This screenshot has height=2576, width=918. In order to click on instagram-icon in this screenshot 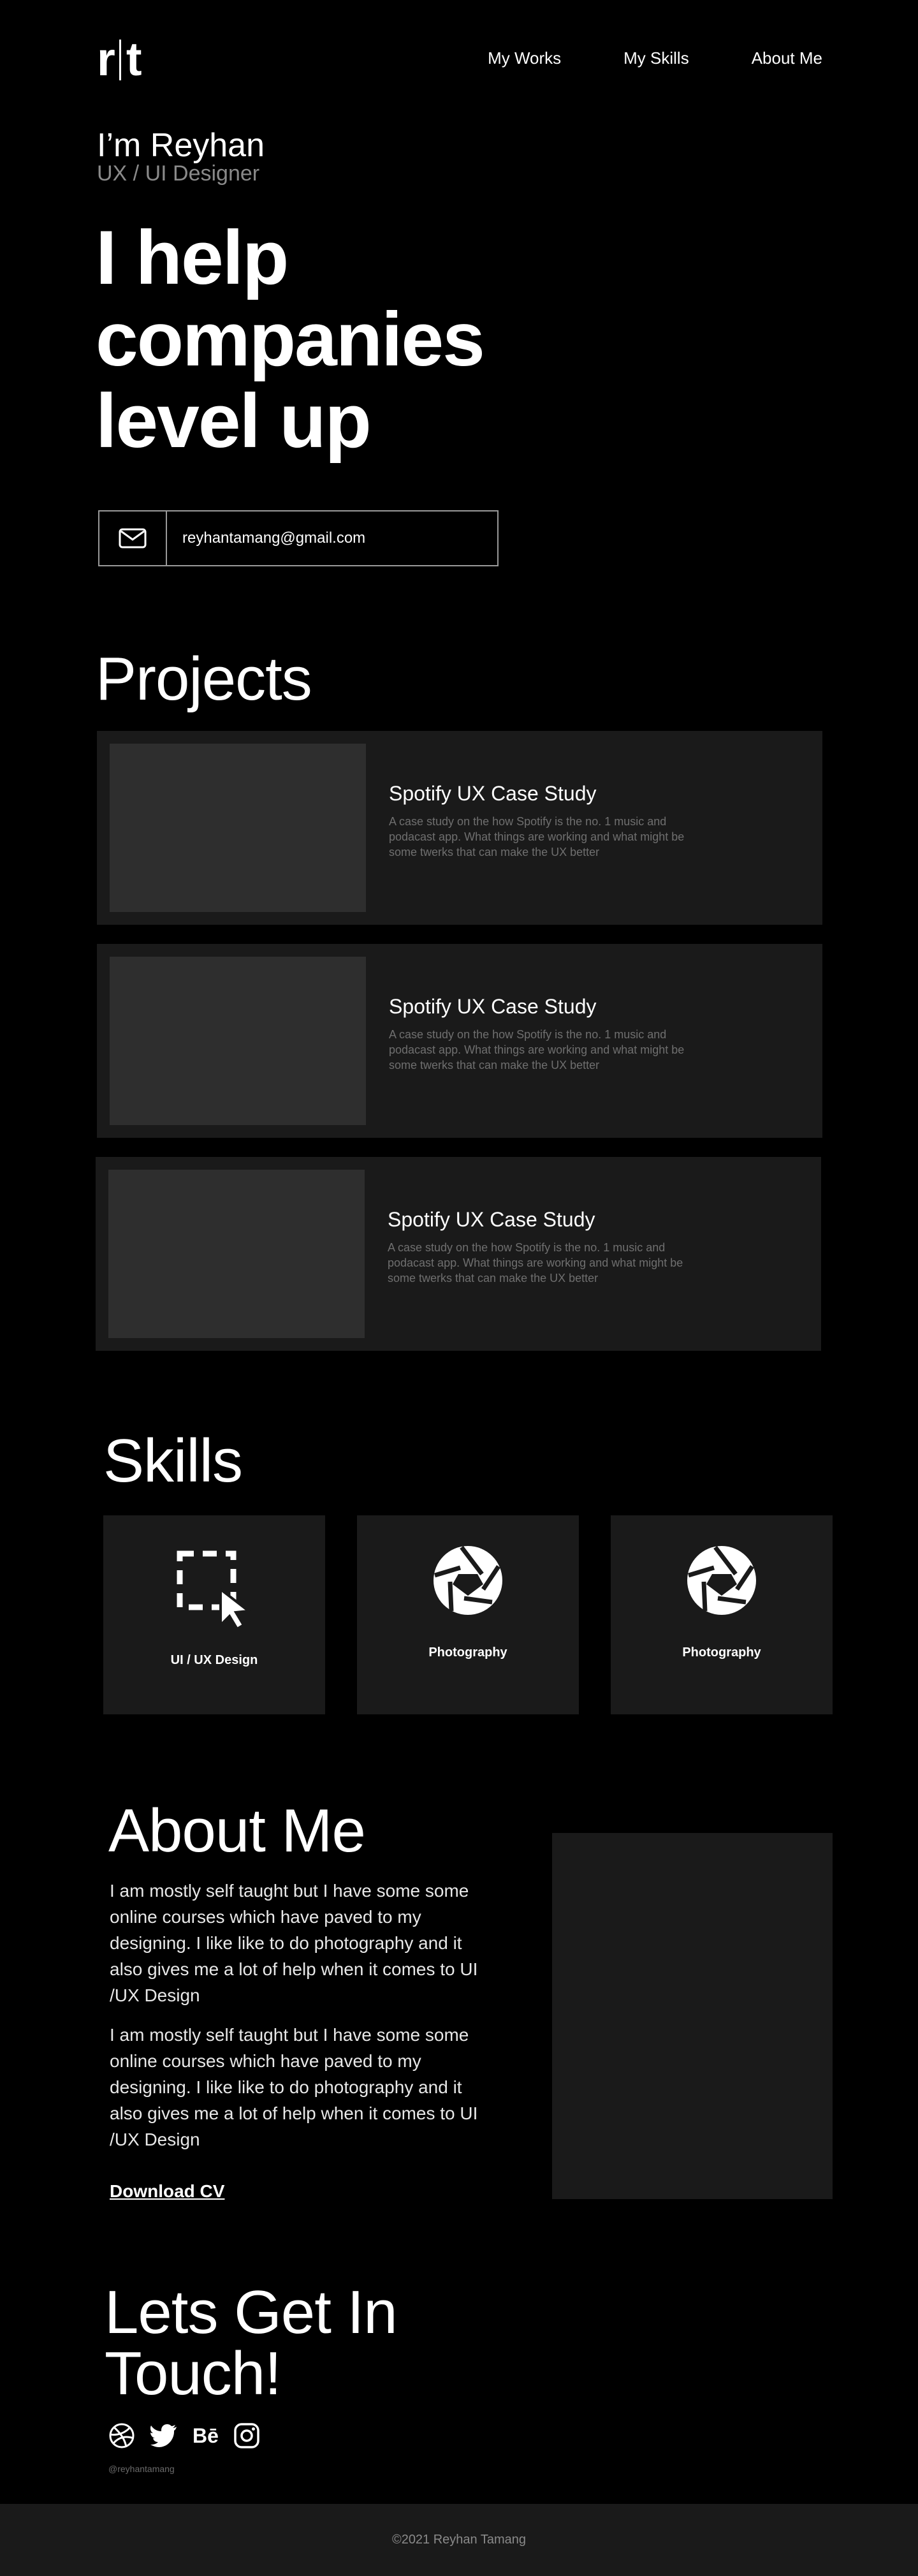, I will do `click(246, 2435)`.